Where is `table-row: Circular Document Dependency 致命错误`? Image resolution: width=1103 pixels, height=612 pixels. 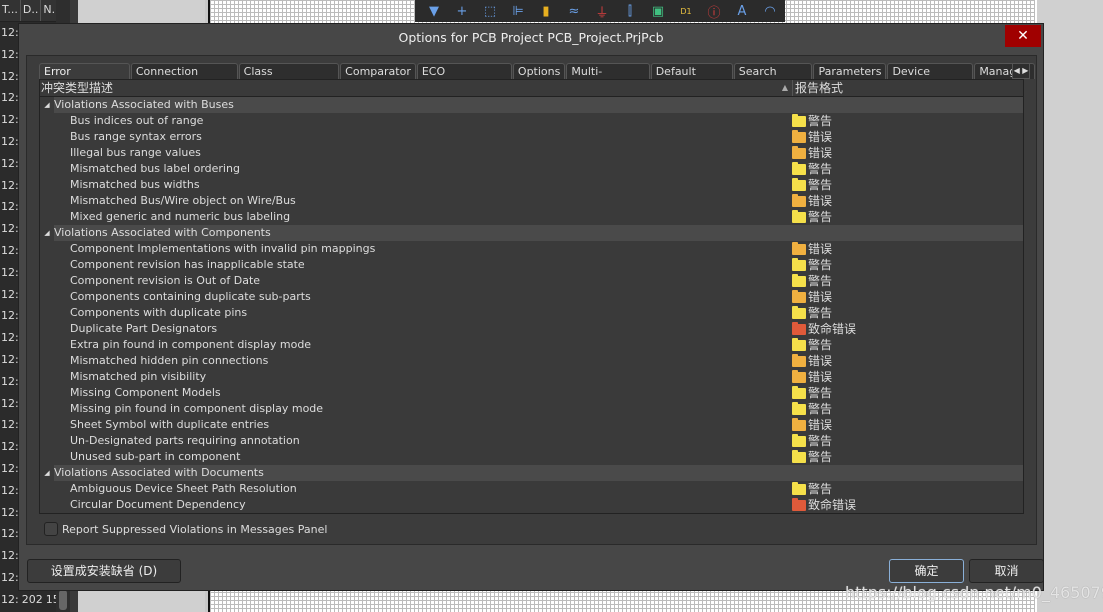 table-row: Circular Document Dependency 致命错误 is located at coordinates (531, 505).